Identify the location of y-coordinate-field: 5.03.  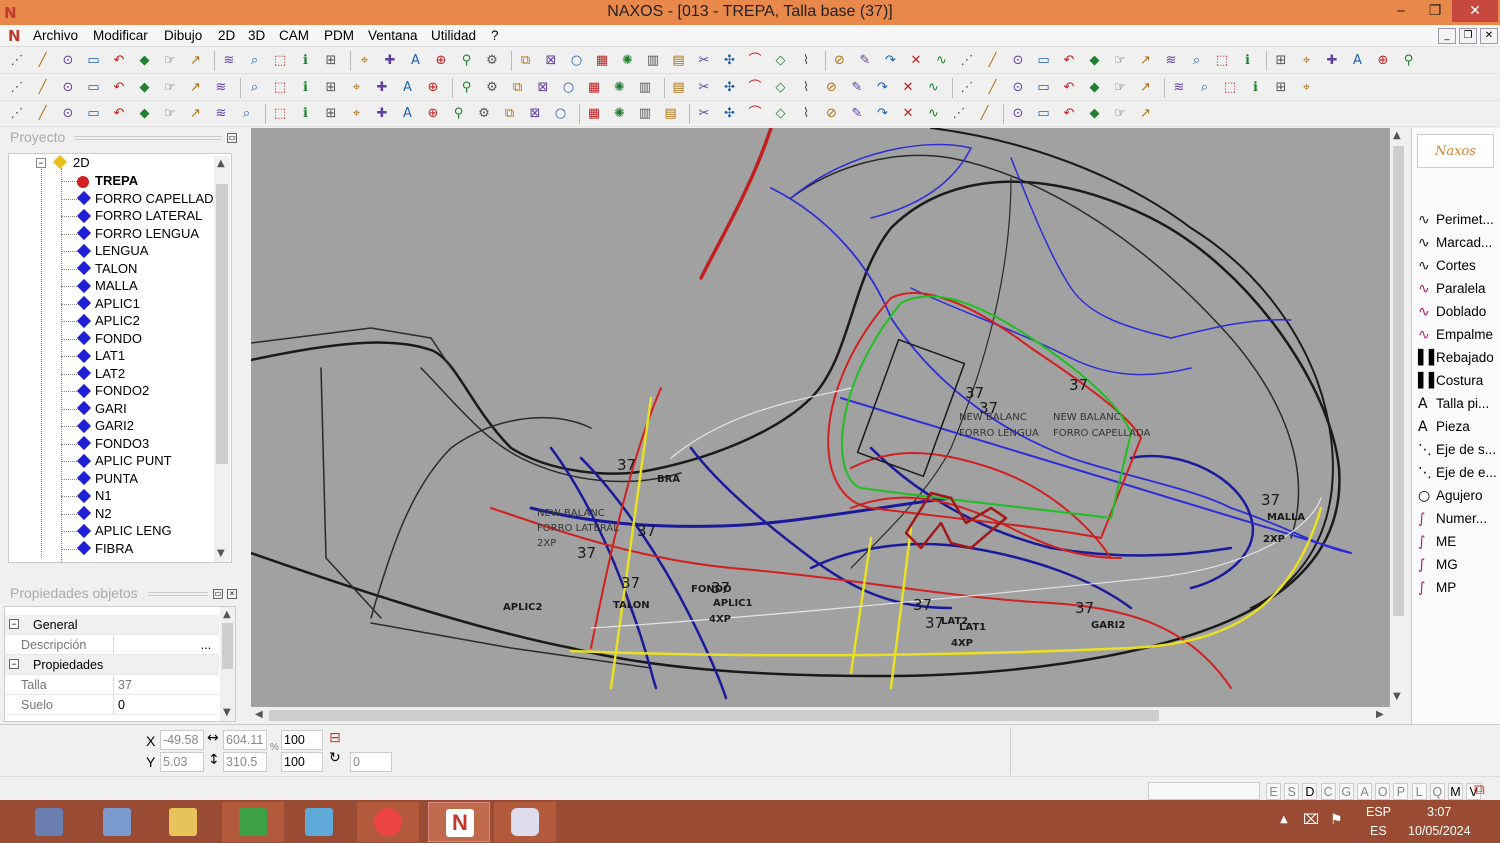
(182, 762).